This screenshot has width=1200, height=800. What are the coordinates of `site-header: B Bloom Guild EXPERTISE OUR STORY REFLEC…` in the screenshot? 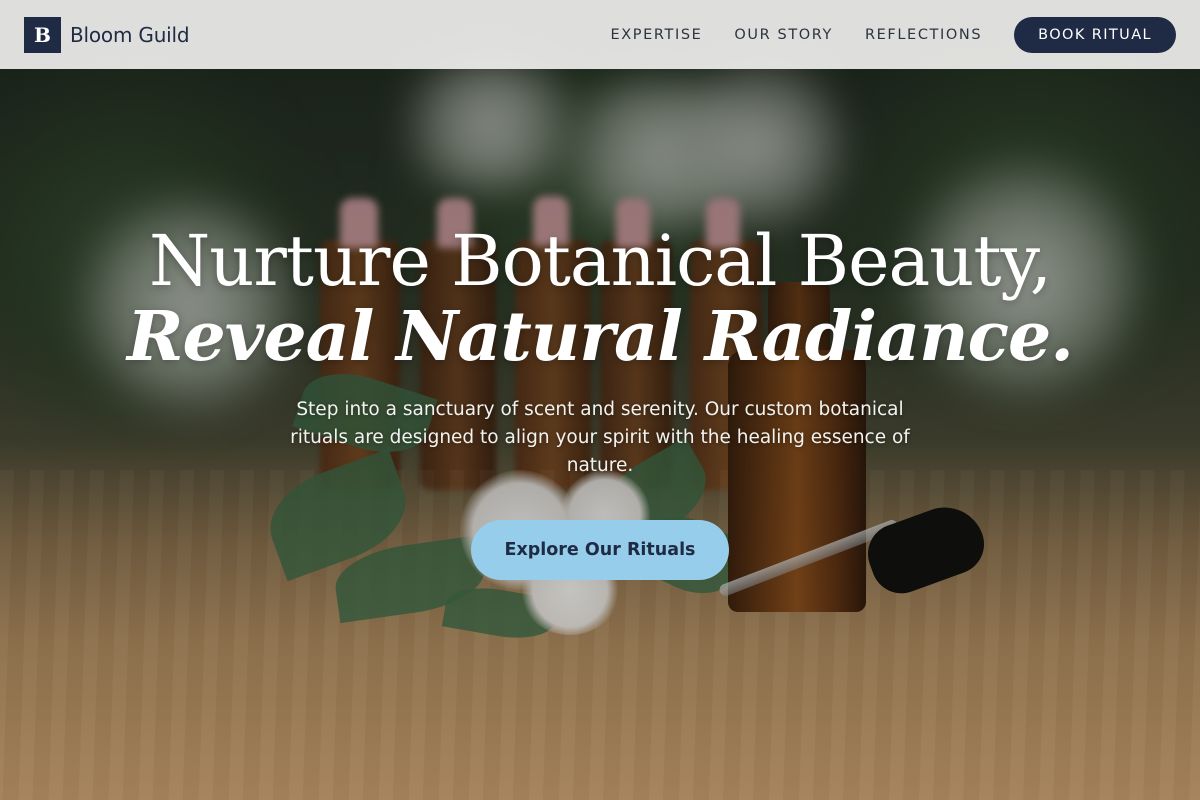 It's located at (600, 34).